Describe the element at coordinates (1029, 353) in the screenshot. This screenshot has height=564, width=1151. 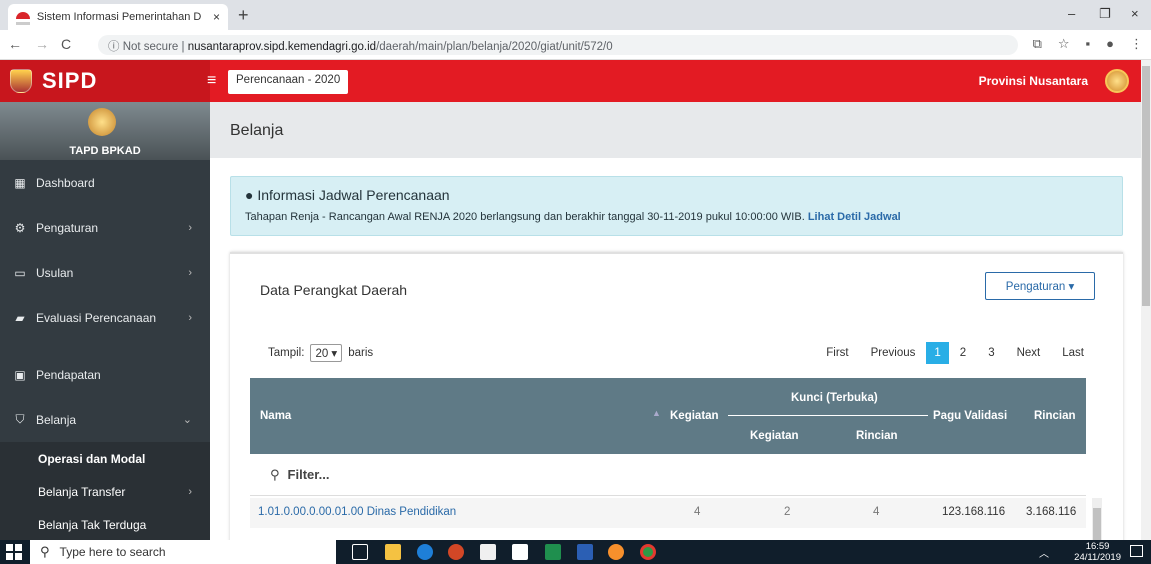
I see `page-next-button: Next` at that location.